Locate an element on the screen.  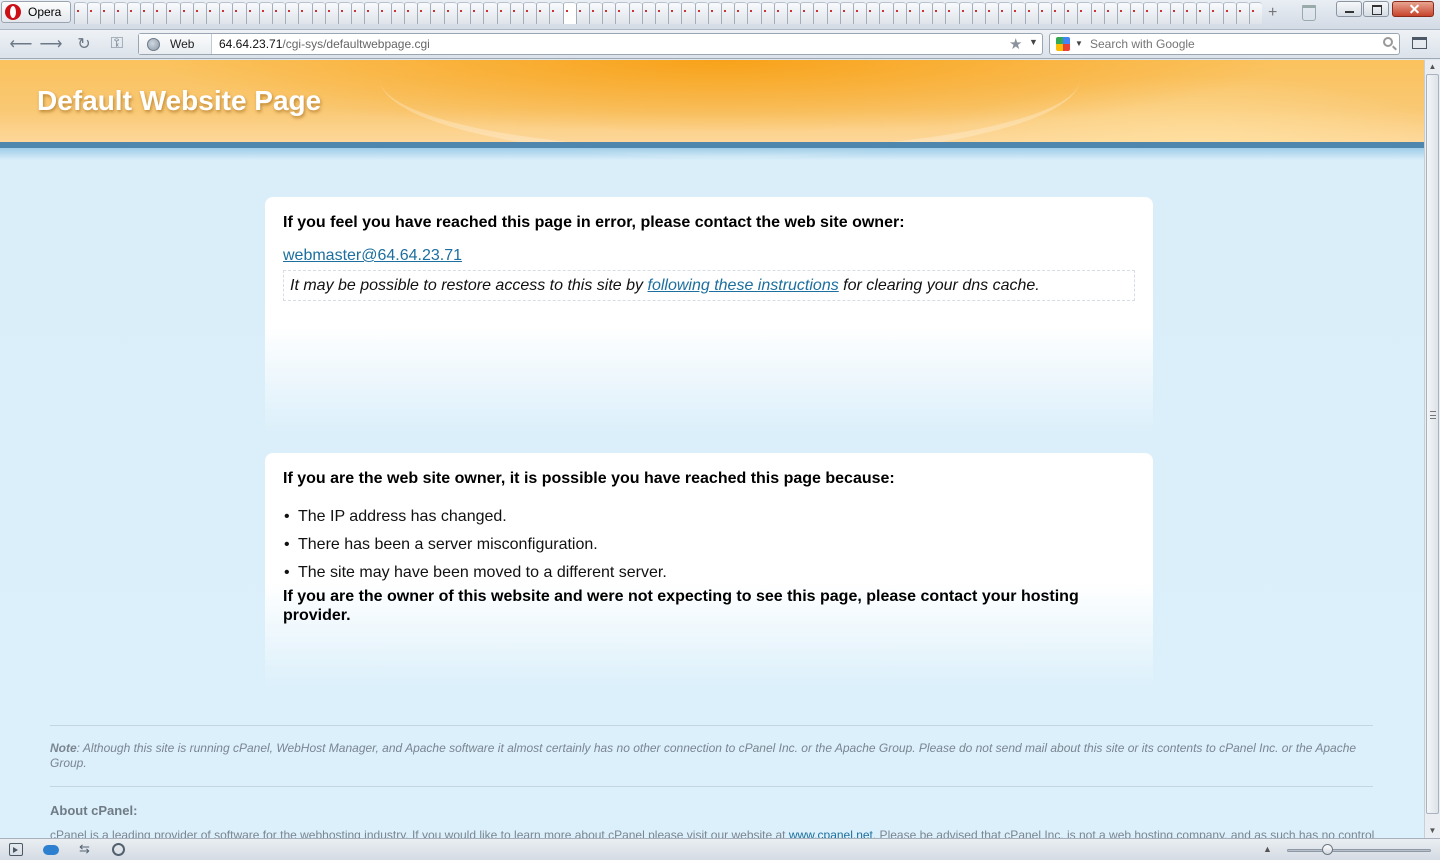
zoom-slider-thumb is located at coordinates (1327, 849).